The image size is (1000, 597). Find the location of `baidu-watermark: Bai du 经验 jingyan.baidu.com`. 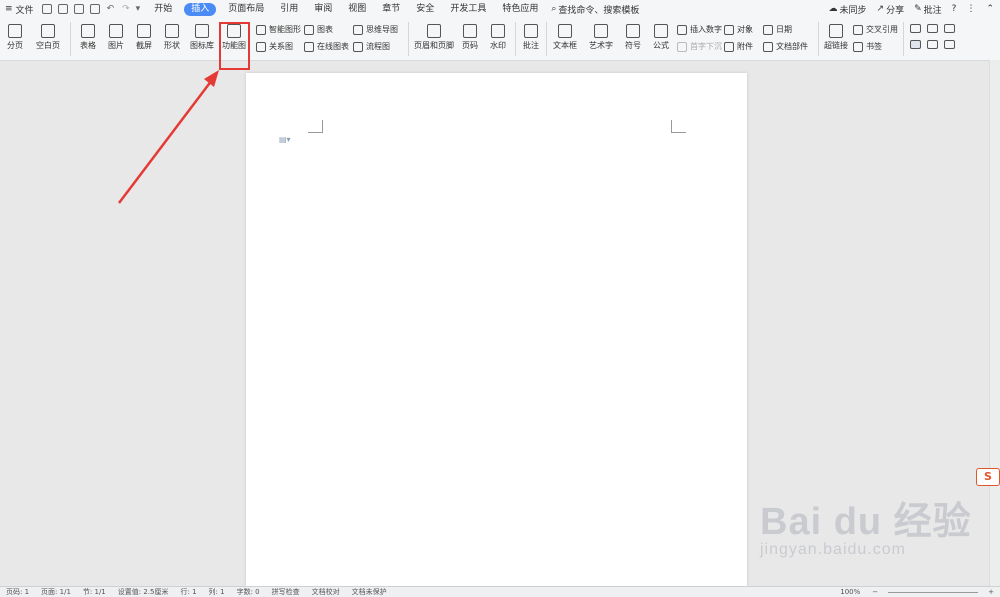

baidu-watermark: Bai du 经验 jingyan.baidu.com is located at coordinates (866, 524).